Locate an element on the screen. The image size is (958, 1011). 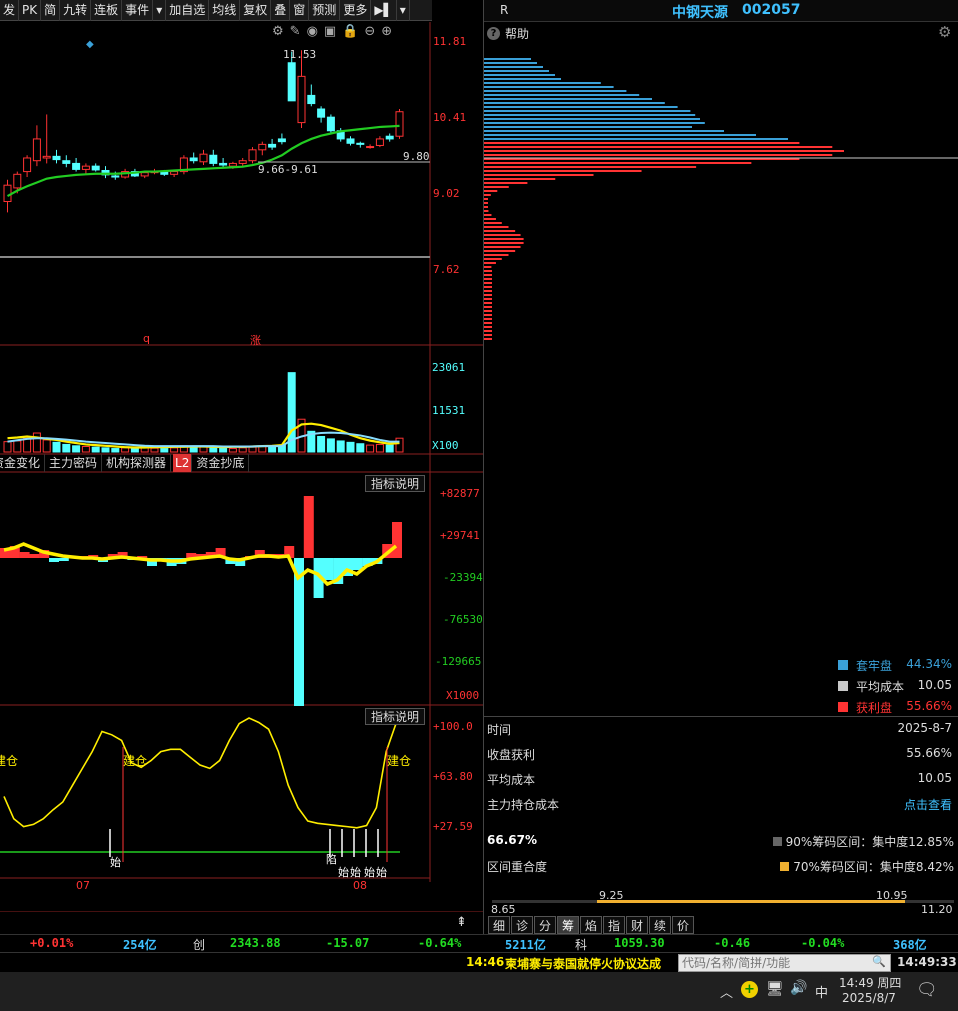
toolbar-item: 复权 is located at coordinates (256, 10).